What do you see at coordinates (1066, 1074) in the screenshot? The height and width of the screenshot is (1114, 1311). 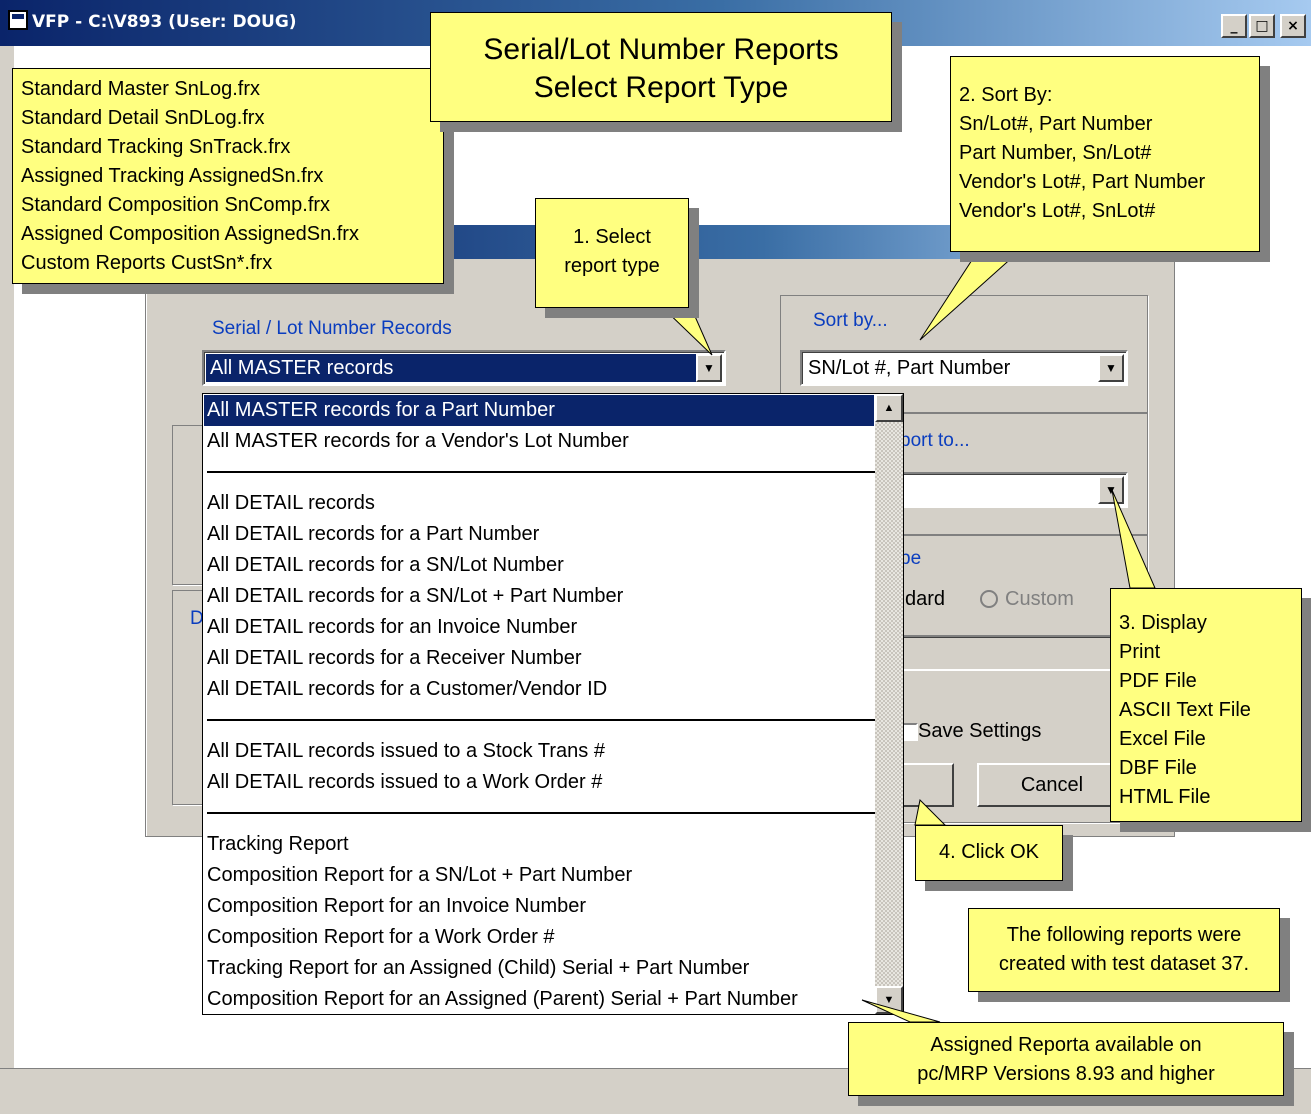 I see `assigned-line: pc/MRP Versions 8.93 and higher` at bounding box center [1066, 1074].